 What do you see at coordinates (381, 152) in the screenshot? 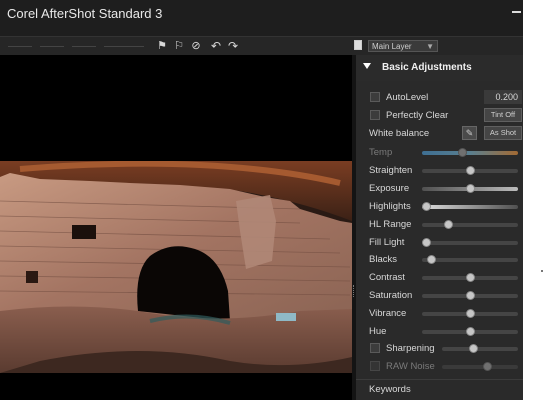
I see `temp-label: Temp` at bounding box center [381, 152].